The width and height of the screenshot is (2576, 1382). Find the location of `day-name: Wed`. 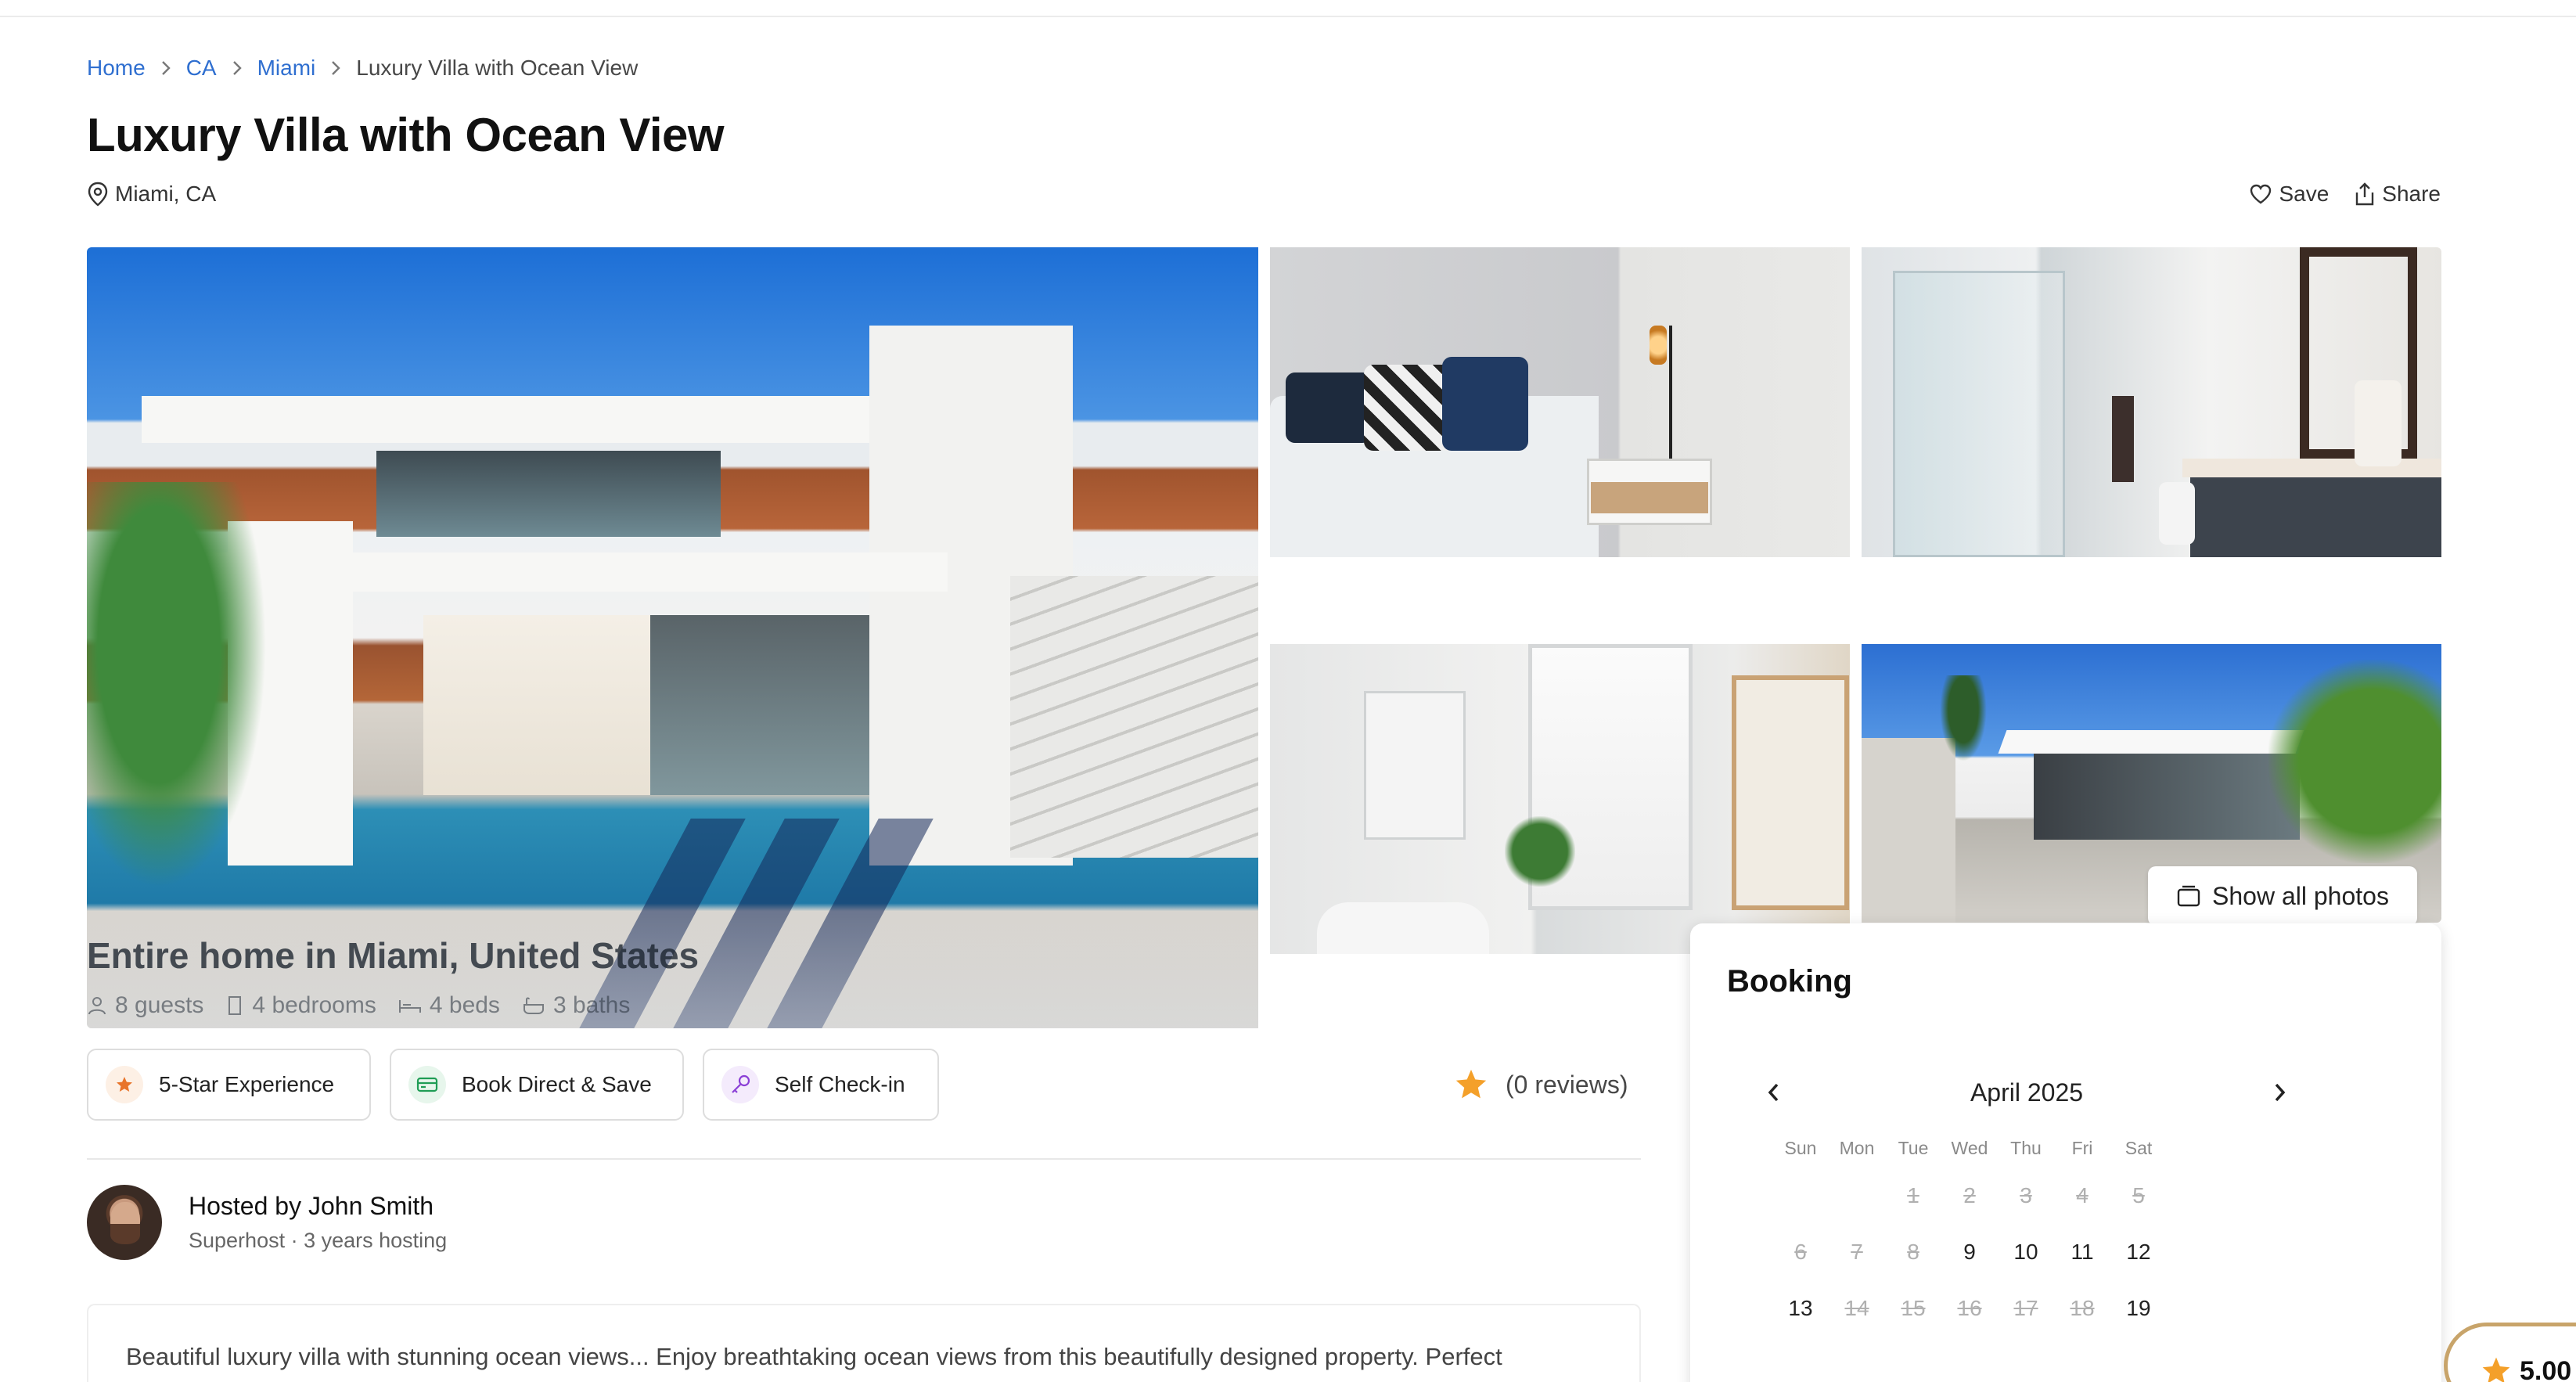

day-name: Wed is located at coordinates (1969, 1148).